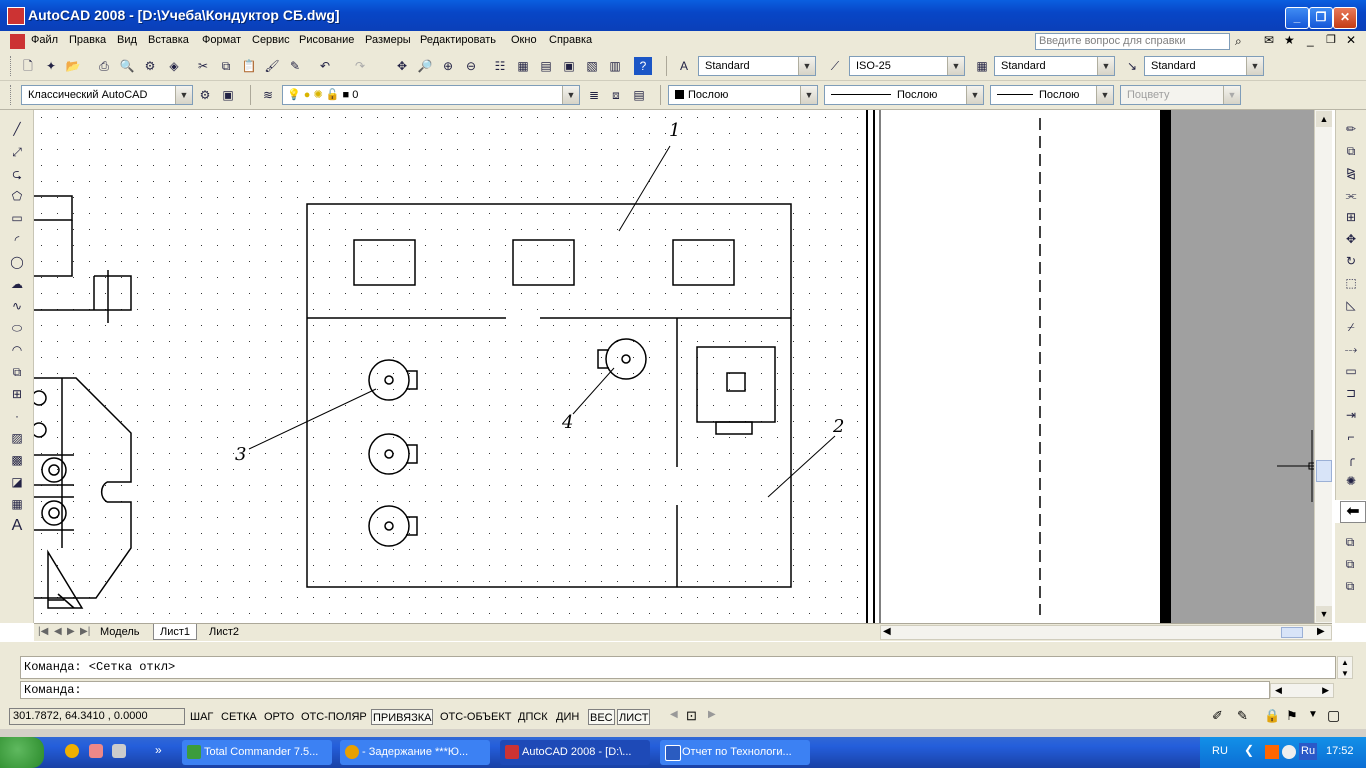  What do you see at coordinates (1321, 631) in the screenshot?
I see `scroll-right-button: ▶` at bounding box center [1321, 631].